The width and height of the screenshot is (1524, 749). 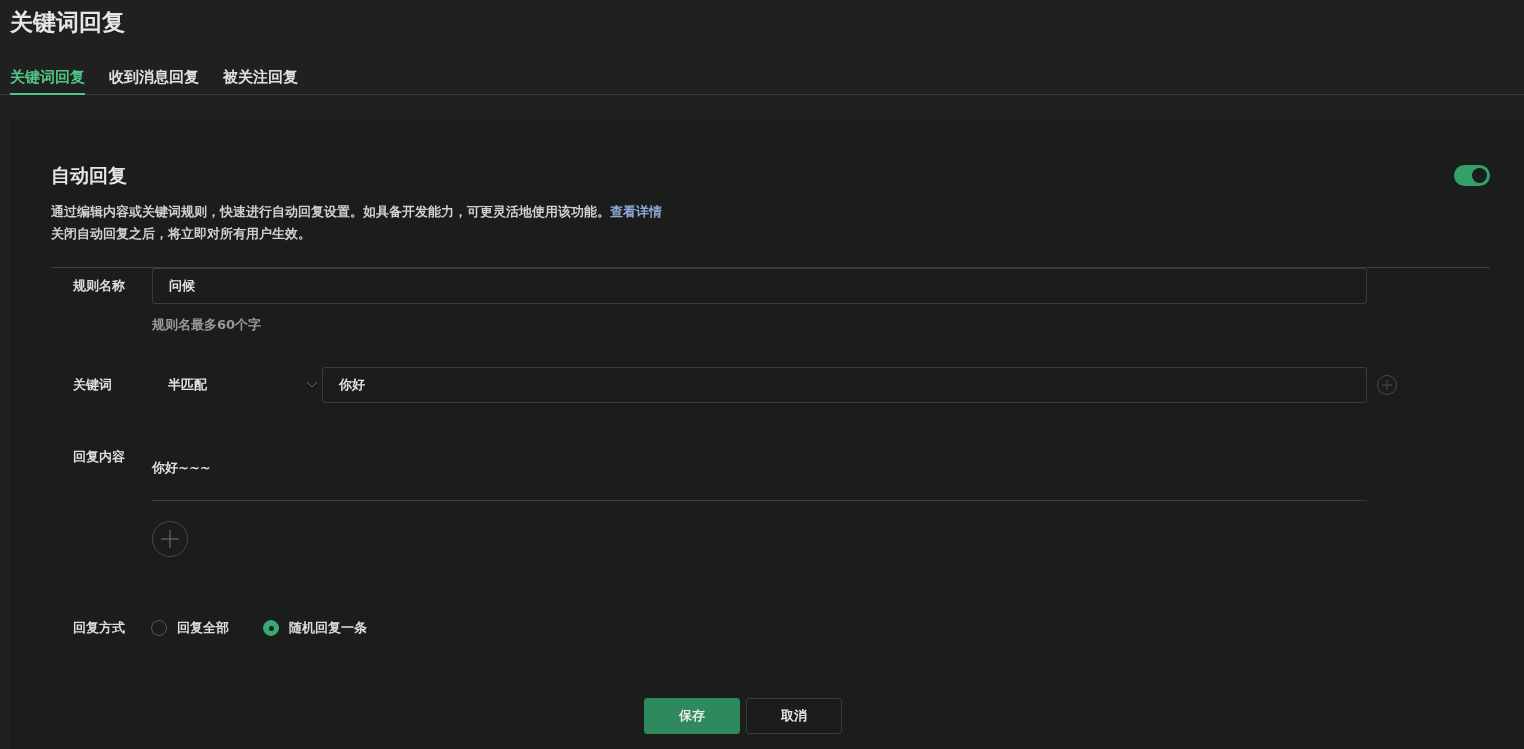 What do you see at coordinates (315, 628) in the screenshot?
I see `radio-option: 随机回复一条` at bounding box center [315, 628].